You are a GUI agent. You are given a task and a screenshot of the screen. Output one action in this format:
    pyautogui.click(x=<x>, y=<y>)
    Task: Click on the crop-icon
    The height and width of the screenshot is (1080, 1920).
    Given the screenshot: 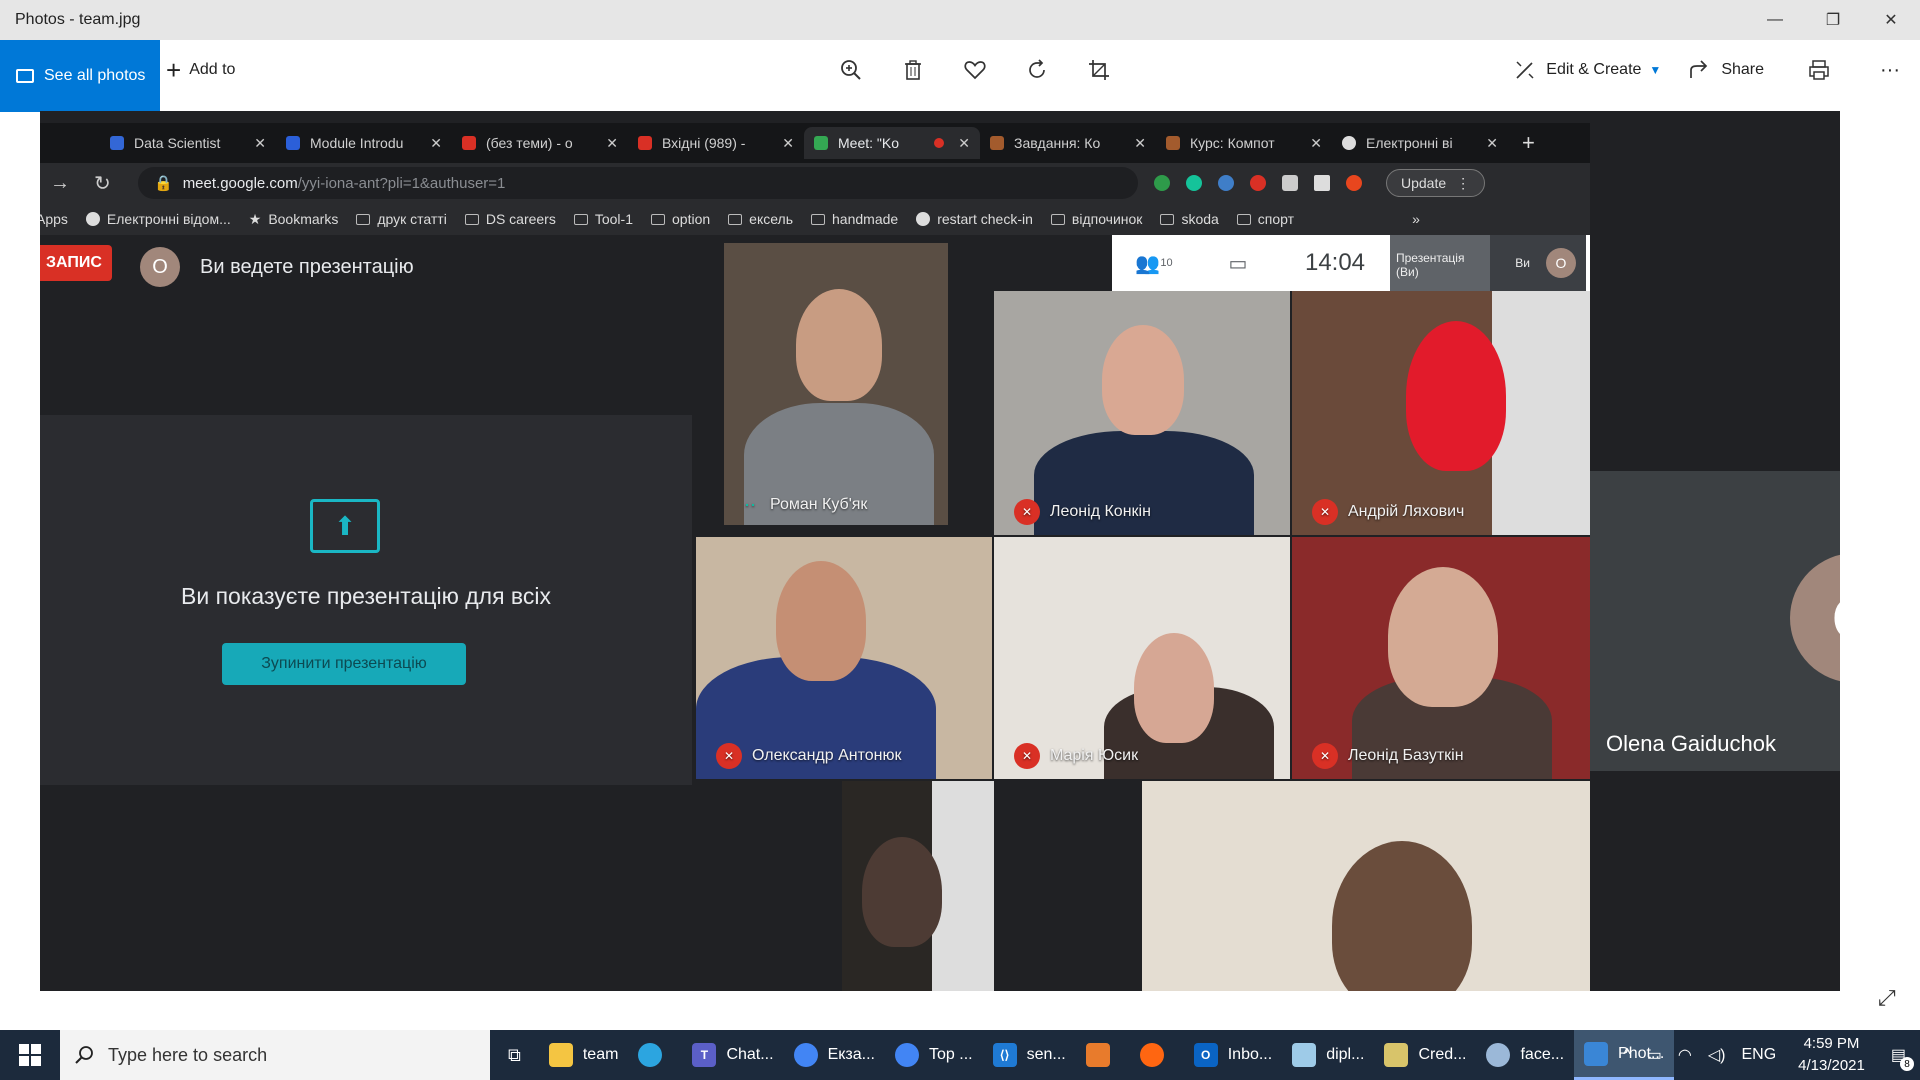 What is the action you would take?
    pyautogui.click(x=1099, y=70)
    